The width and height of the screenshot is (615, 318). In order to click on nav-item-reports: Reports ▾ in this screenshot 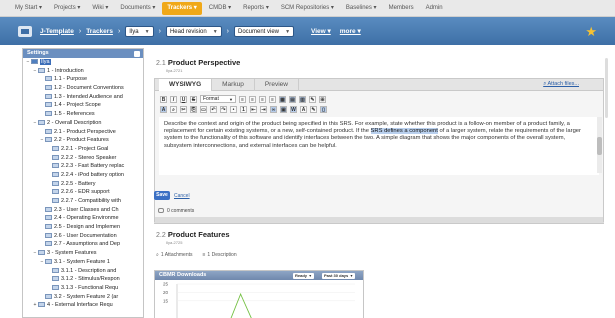, I will do `click(256, 8)`.